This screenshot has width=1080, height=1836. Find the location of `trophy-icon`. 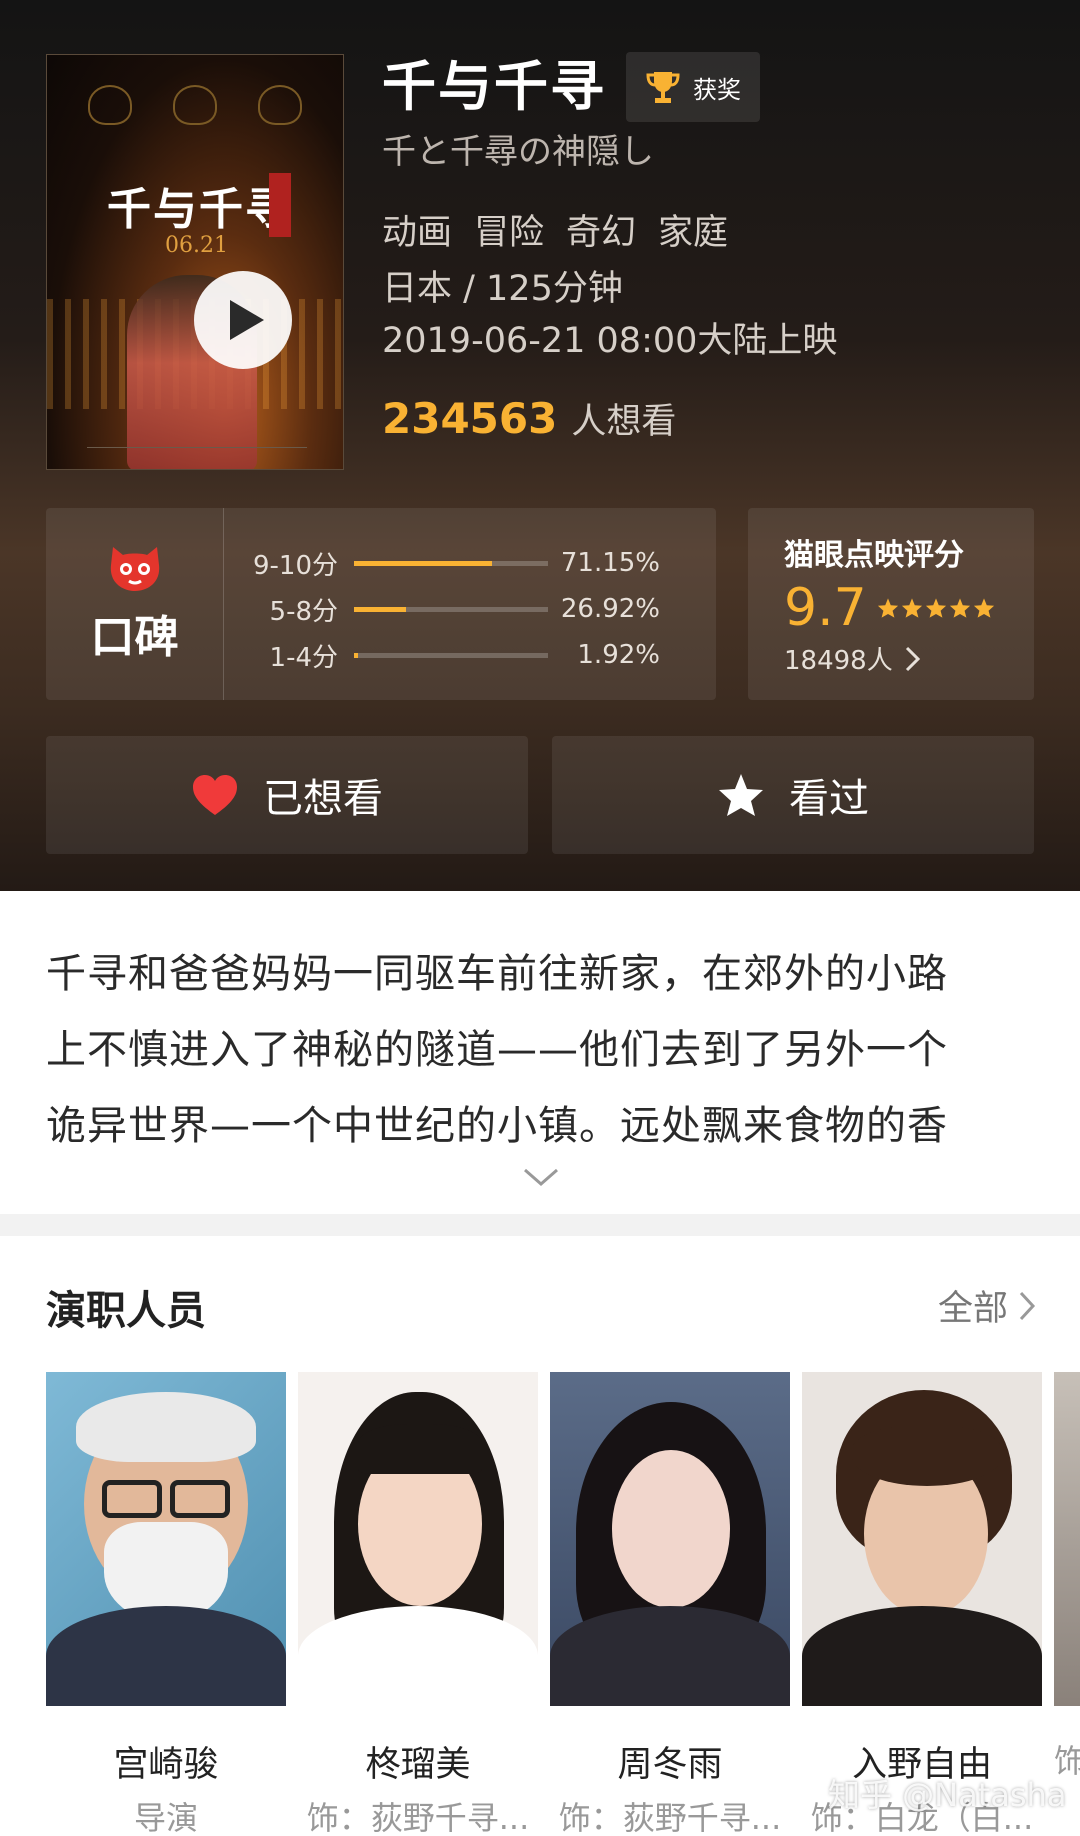

trophy-icon is located at coordinates (663, 87).